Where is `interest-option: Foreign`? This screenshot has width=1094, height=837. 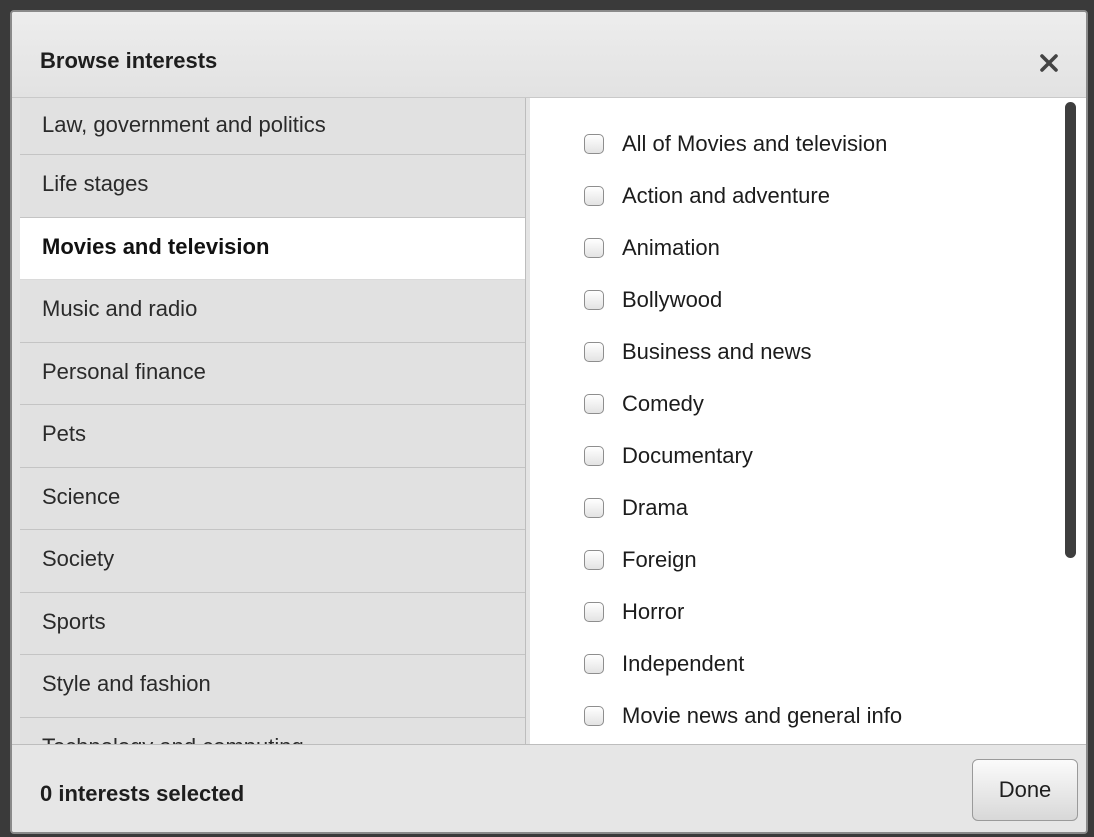
interest-option: Foreign is located at coordinates (743, 560).